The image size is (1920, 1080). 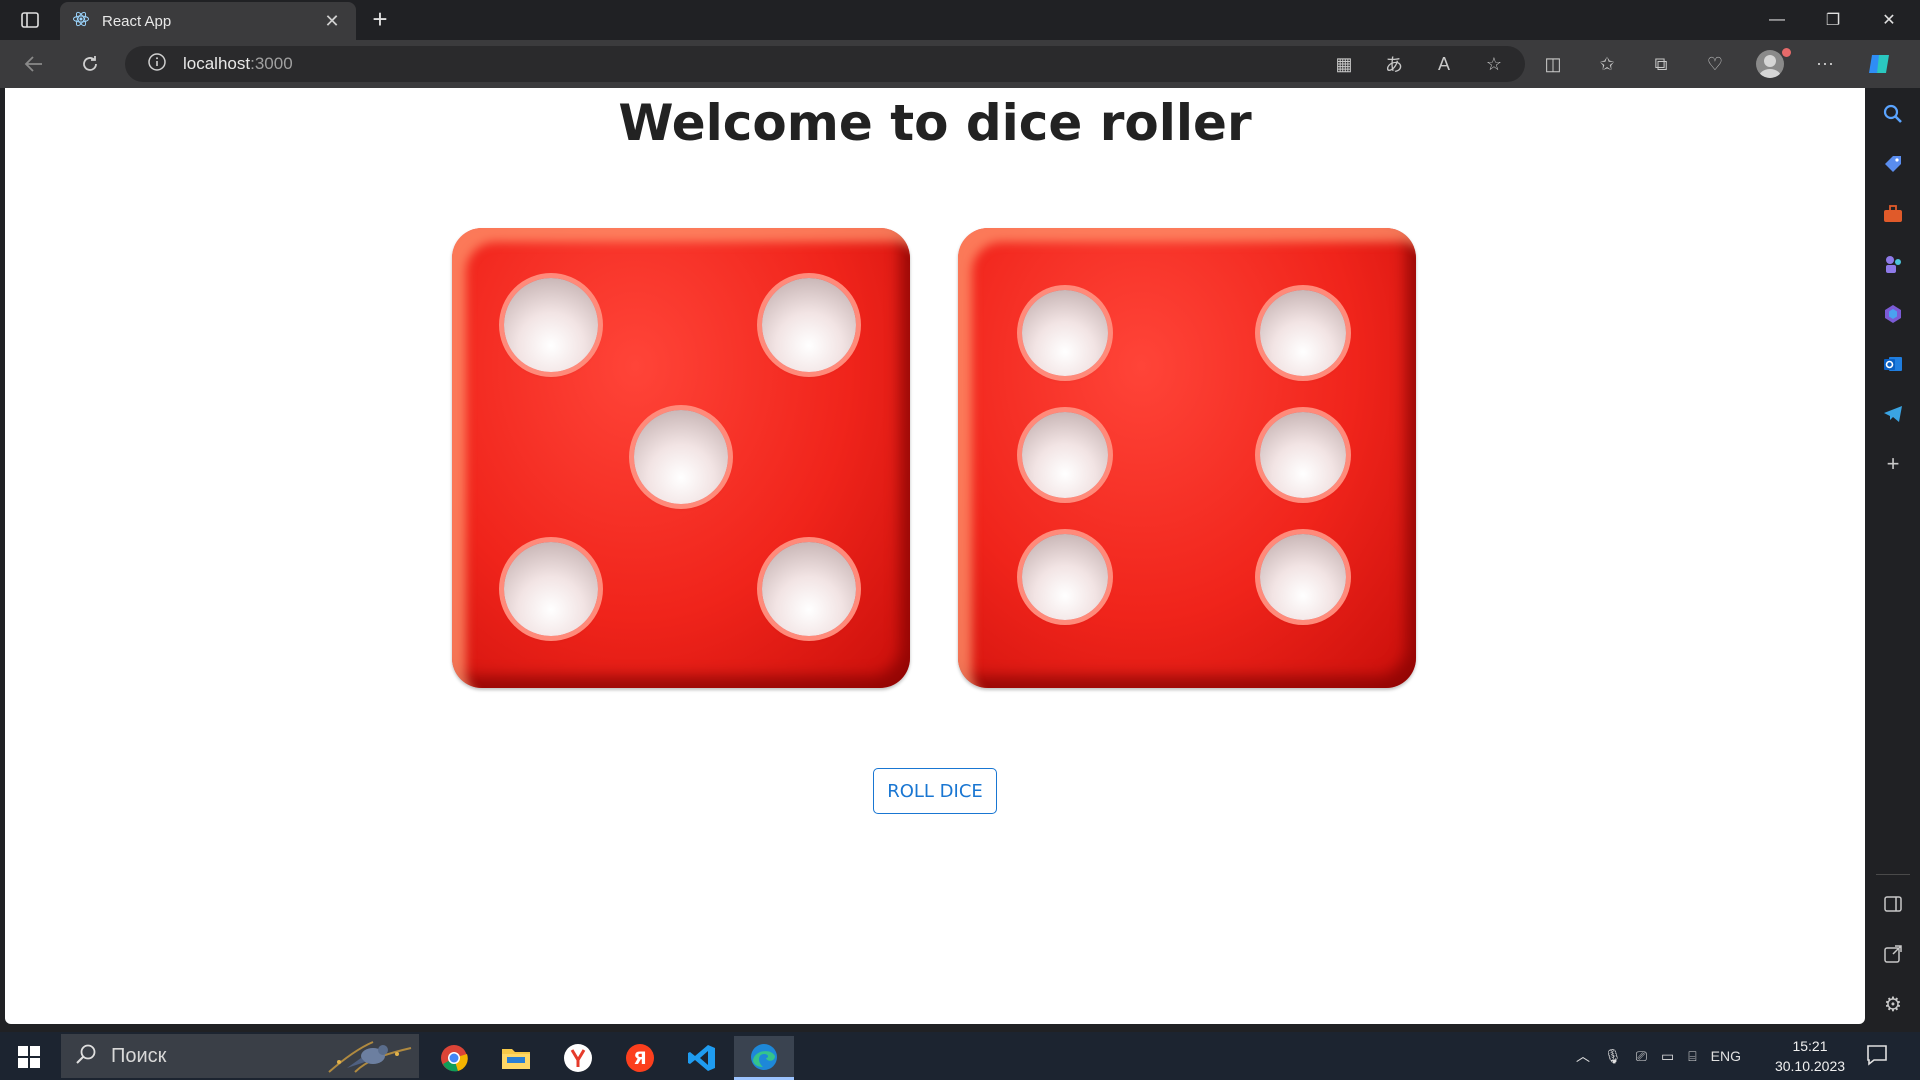 What do you see at coordinates (370, 1057) in the screenshot?
I see `search-highlight-image` at bounding box center [370, 1057].